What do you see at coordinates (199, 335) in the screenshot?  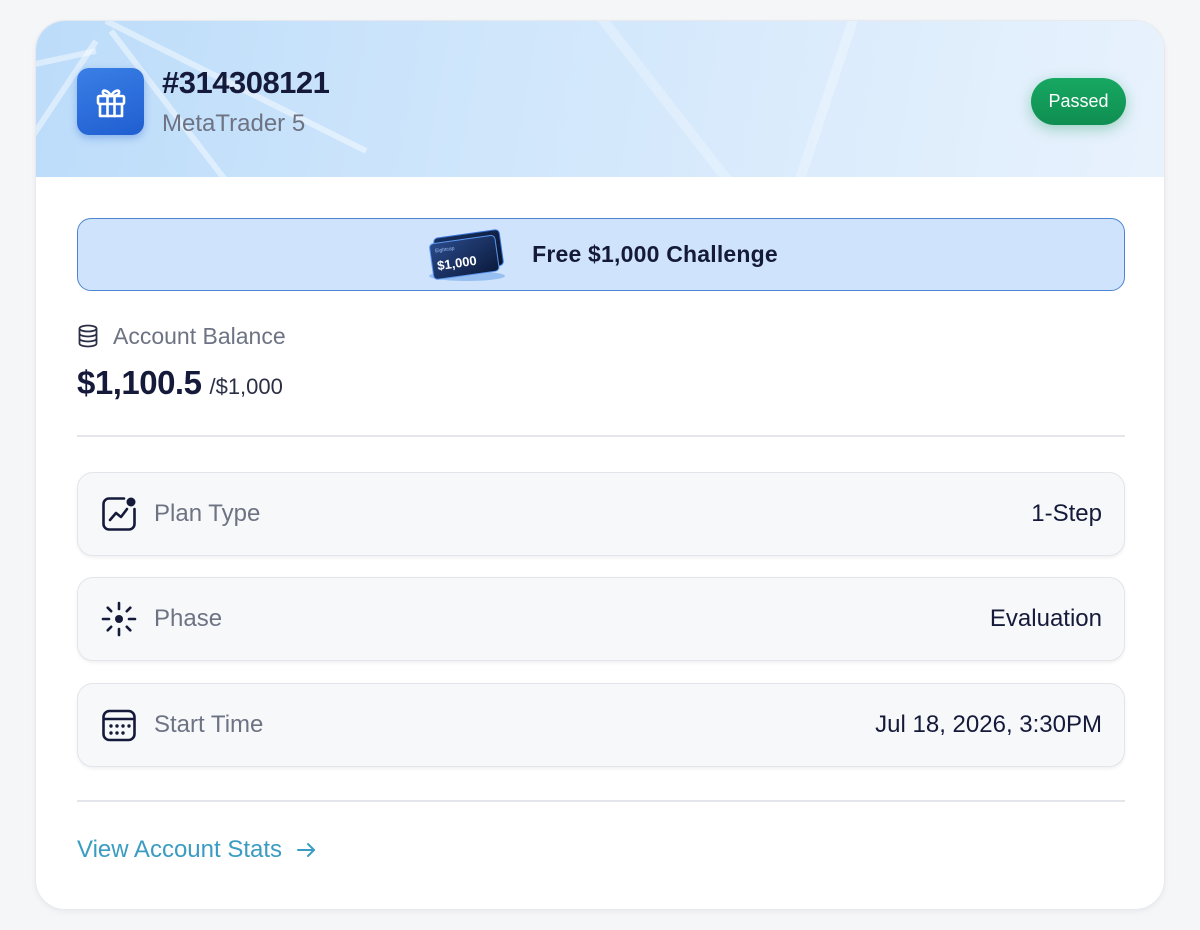 I see `balance-label: Account Balance` at bounding box center [199, 335].